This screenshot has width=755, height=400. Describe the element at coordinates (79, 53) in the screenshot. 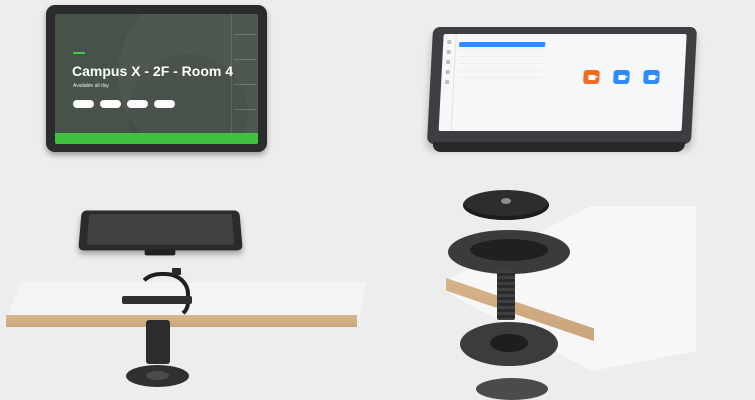

I see `status-badge` at that location.